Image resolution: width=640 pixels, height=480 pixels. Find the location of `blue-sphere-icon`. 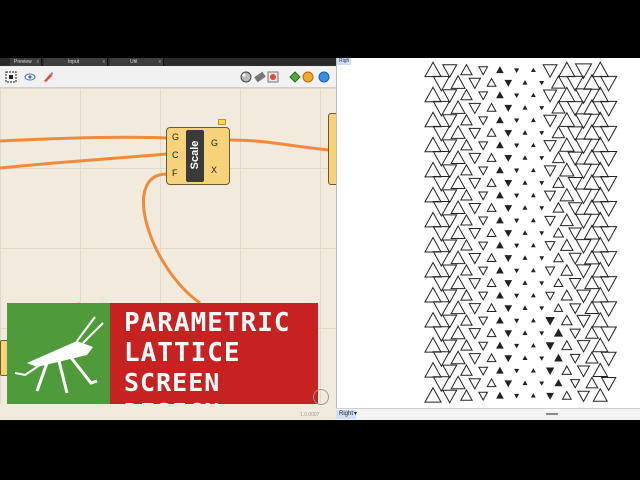

blue-sphere-icon is located at coordinates (324, 77).